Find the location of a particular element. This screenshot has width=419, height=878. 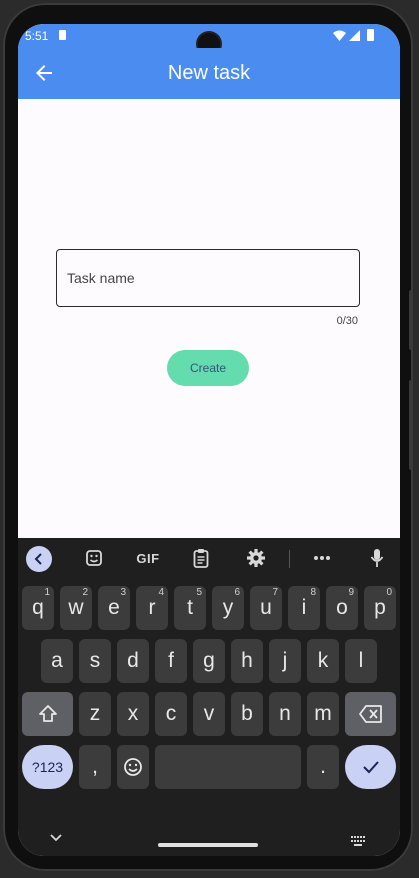

shift-icon is located at coordinates (47, 713).